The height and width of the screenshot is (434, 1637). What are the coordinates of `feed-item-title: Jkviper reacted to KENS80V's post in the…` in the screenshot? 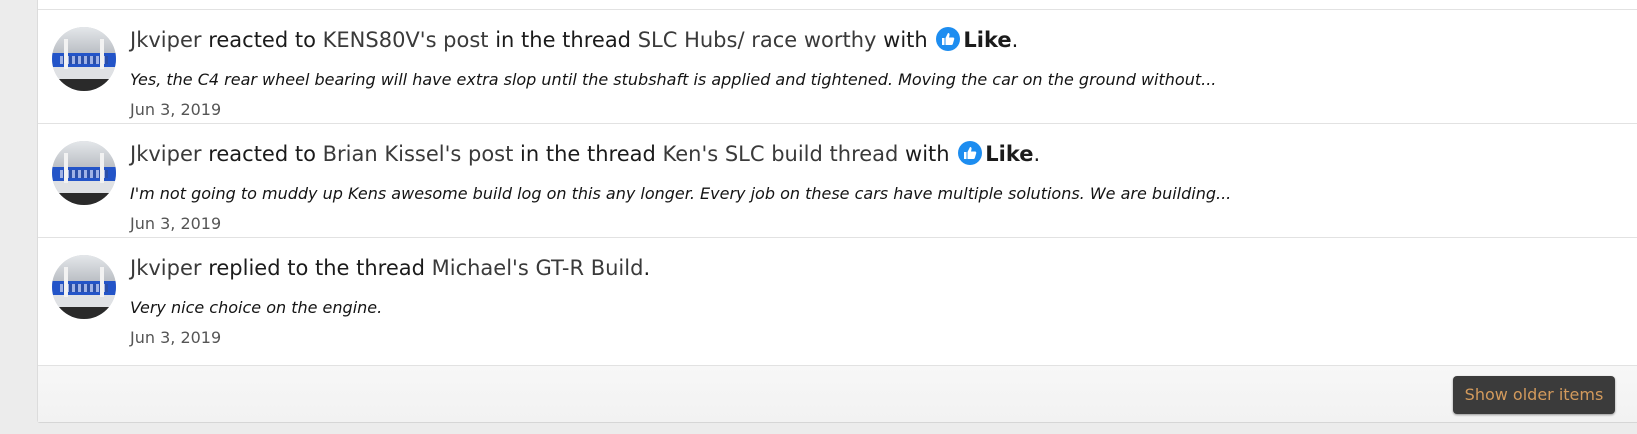 It's located at (574, 40).